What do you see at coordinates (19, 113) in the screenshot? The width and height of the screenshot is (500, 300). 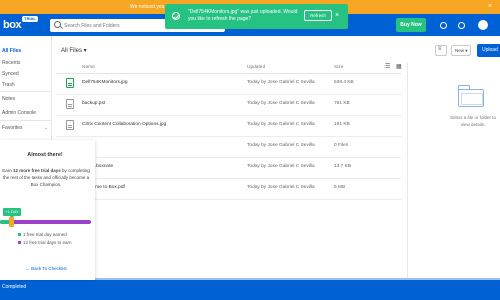 I see `sidebar-item-admin-console: Admin Console` at bounding box center [19, 113].